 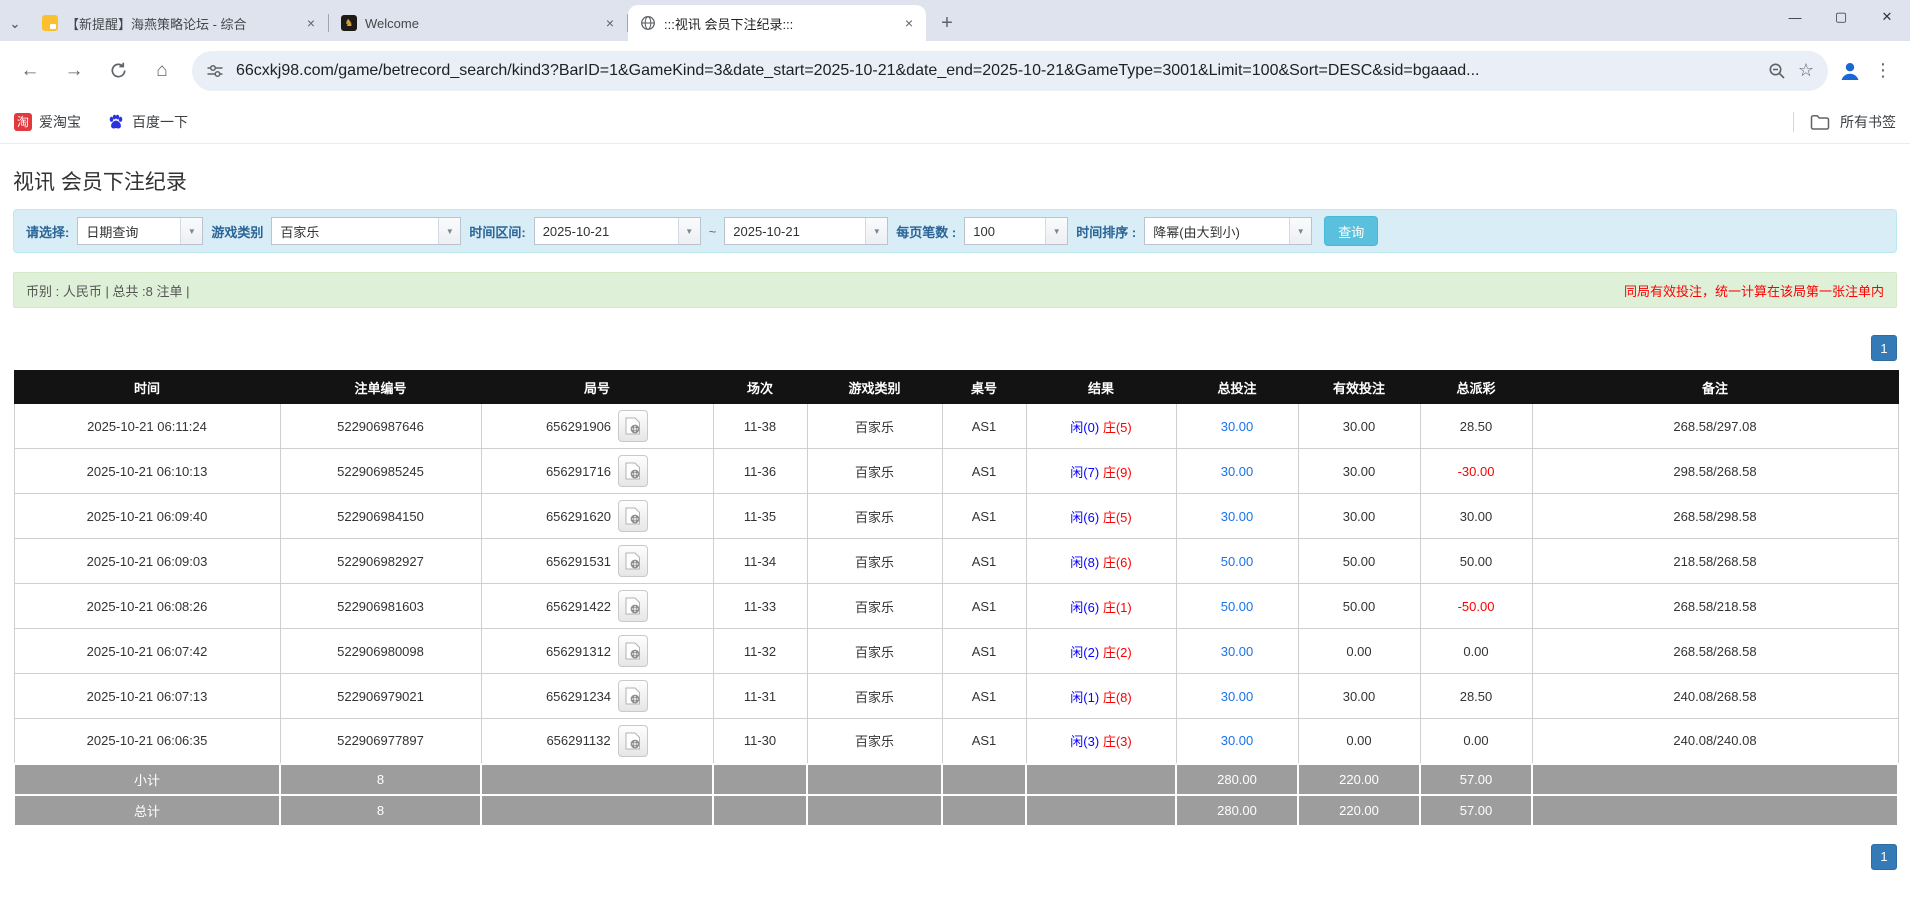 I want to click on baidu-paw-icon, so click(x=116, y=122).